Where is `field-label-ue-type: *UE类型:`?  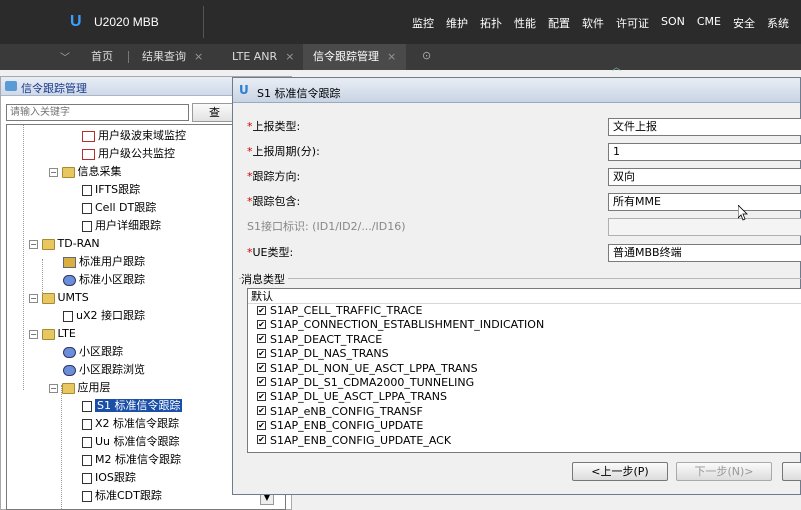
field-label-ue-type: *UE类型: is located at coordinates (270, 252).